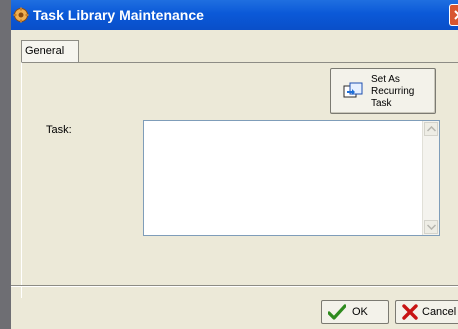  Describe the element at coordinates (234, 286) in the screenshot. I see `footer-divider` at that location.